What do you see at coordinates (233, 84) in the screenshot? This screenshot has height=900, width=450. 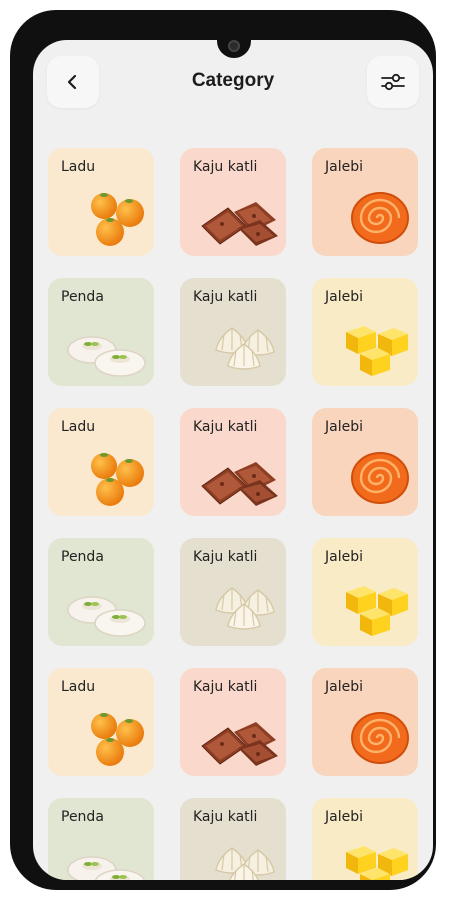 I see `app-header: Category` at bounding box center [233, 84].